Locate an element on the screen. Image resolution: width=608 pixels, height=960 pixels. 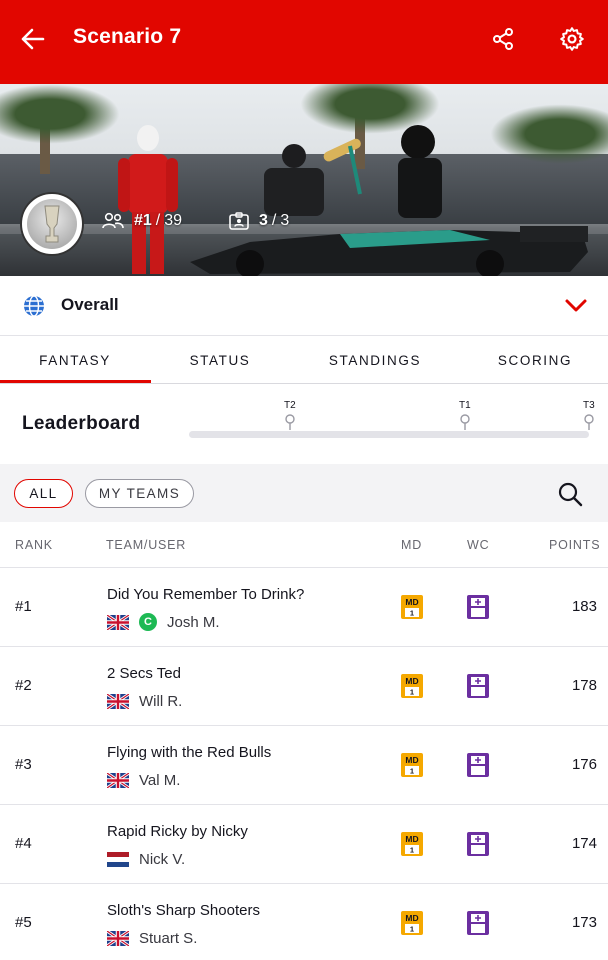
settings-button is located at coordinates (572, 39).